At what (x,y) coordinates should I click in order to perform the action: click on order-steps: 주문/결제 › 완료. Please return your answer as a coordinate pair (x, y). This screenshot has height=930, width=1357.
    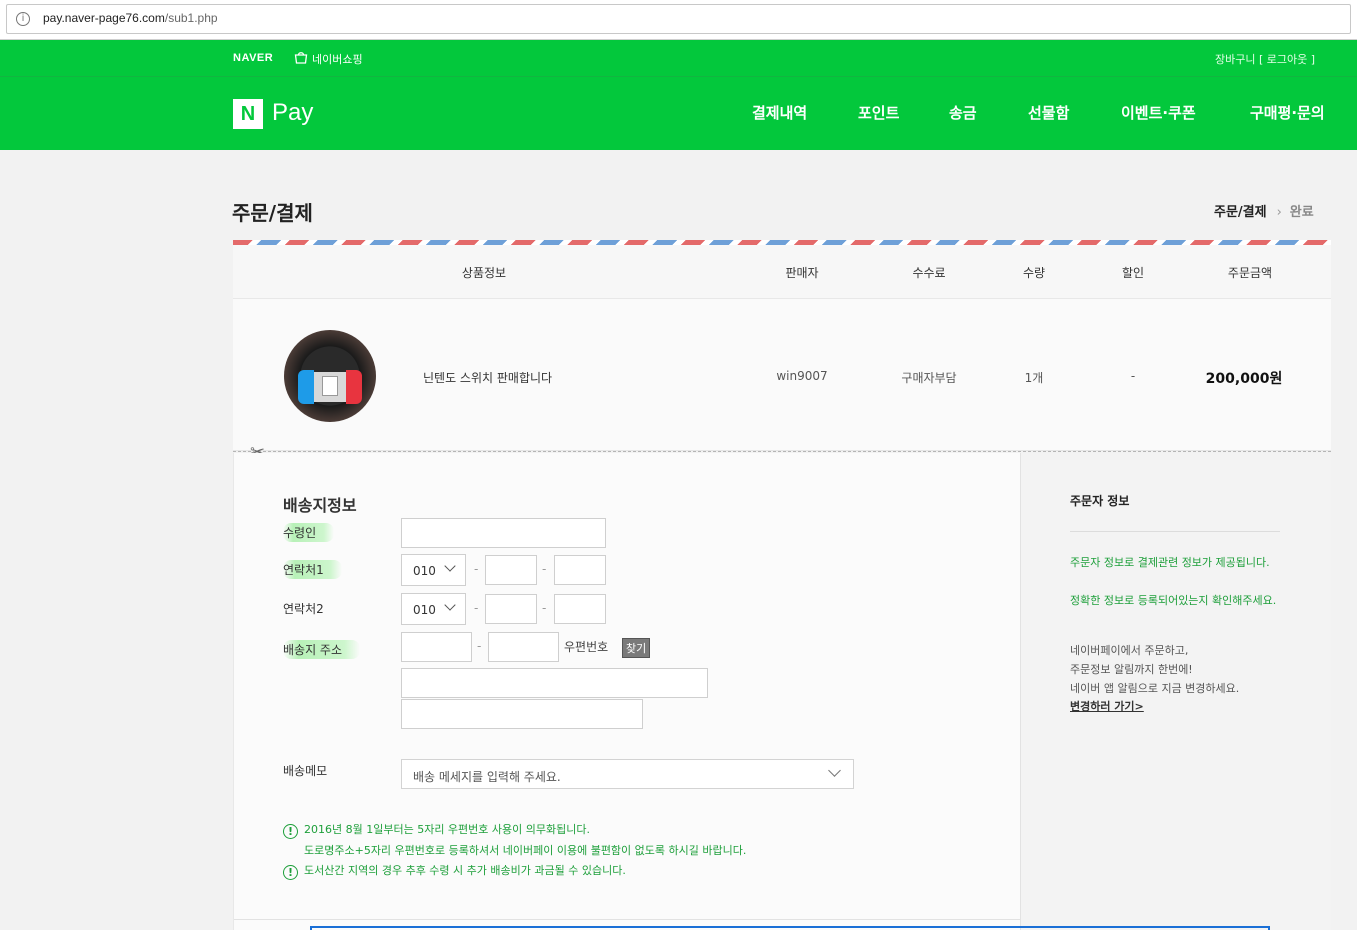
    Looking at the image, I should click on (1264, 210).